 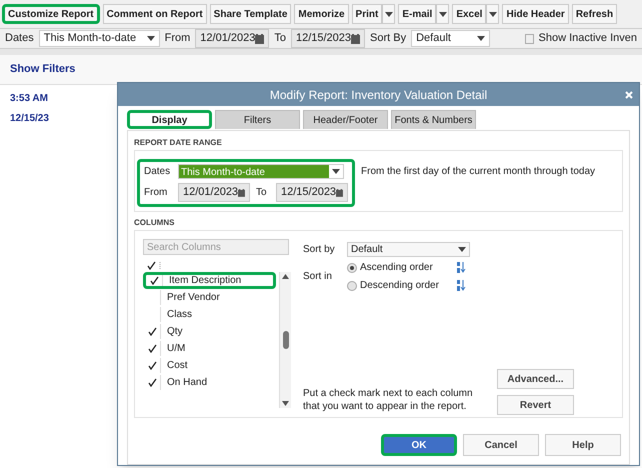 I want to click on section-heading: REPORT DATE RANGE, so click(x=178, y=143).